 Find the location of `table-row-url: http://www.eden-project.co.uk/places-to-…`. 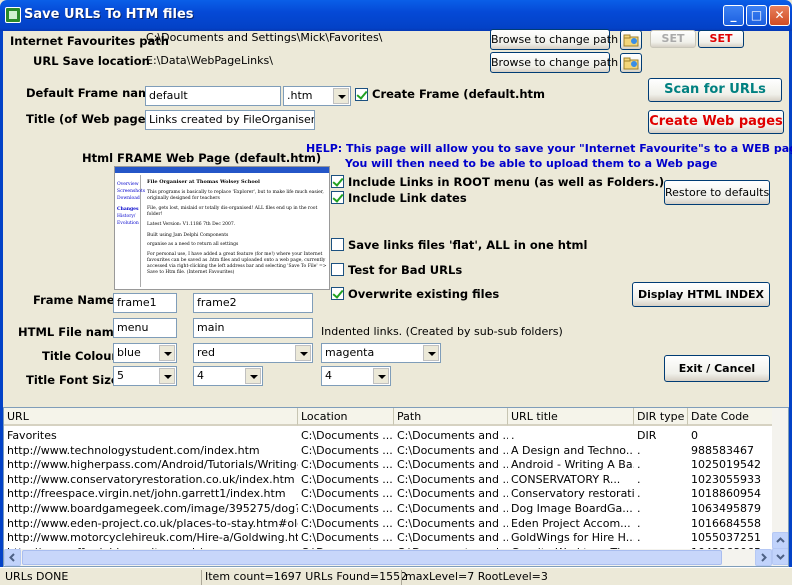

table-row-url: http://www.eden-project.co.uk/places-to-… is located at coordinates (151, 524).